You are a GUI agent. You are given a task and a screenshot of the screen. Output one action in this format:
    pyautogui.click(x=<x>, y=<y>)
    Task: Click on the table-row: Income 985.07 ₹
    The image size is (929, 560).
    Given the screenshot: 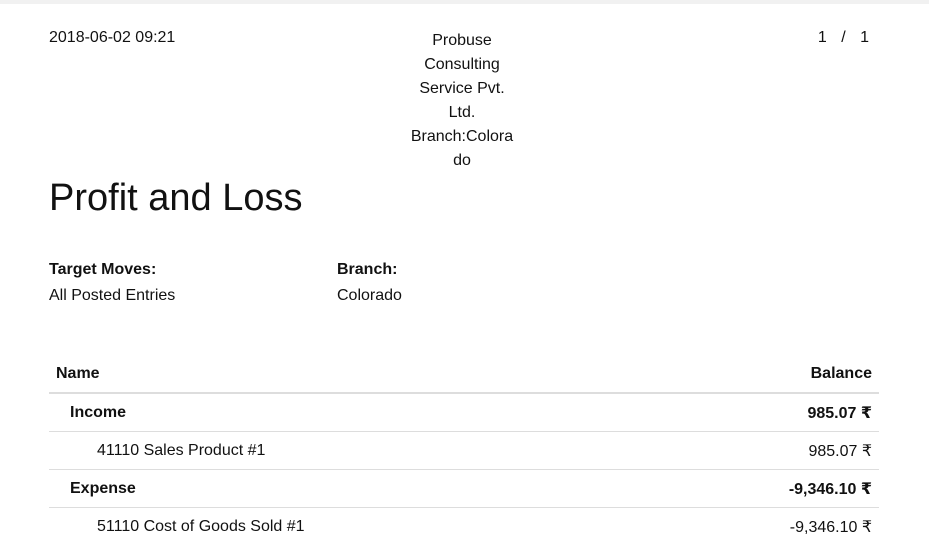 What is the action you would take?
    pyautogui.click(x=464, y=412)
    